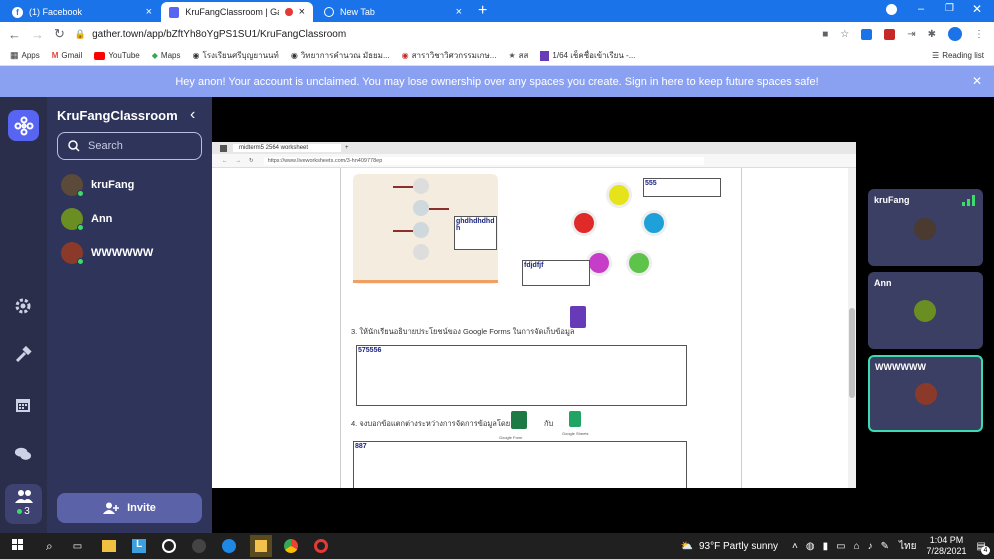 The width and height of the screenshot is (994, 559). What do you see at coordinates (852, 353) in the screenshot?
I see `scrollbar-thumb` at bounding box center [852, 353].